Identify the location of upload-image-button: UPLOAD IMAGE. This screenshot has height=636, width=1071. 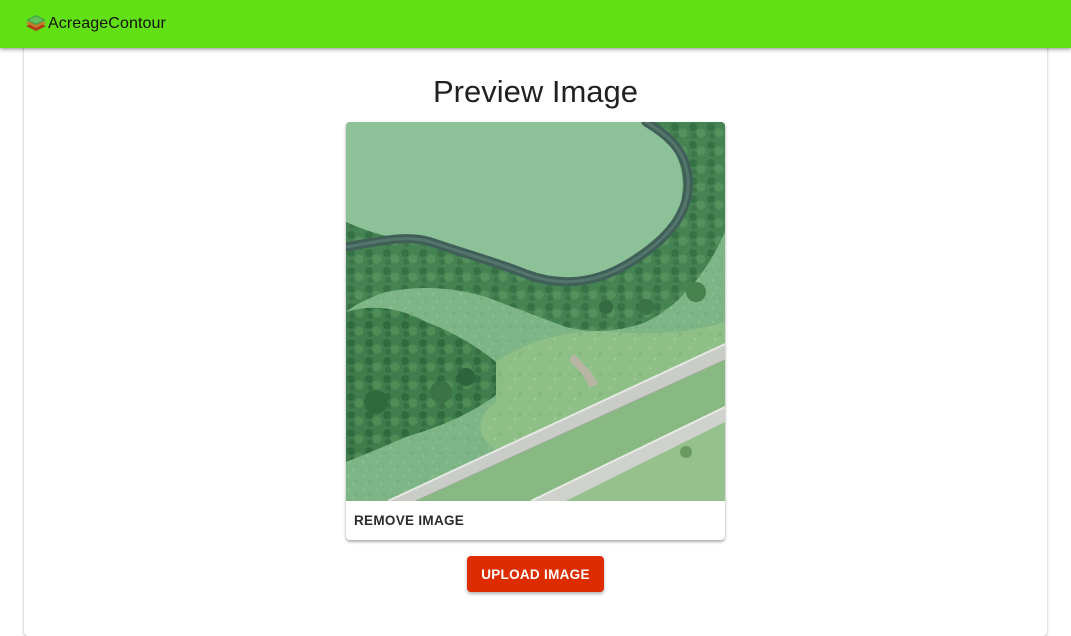
(535, 574).